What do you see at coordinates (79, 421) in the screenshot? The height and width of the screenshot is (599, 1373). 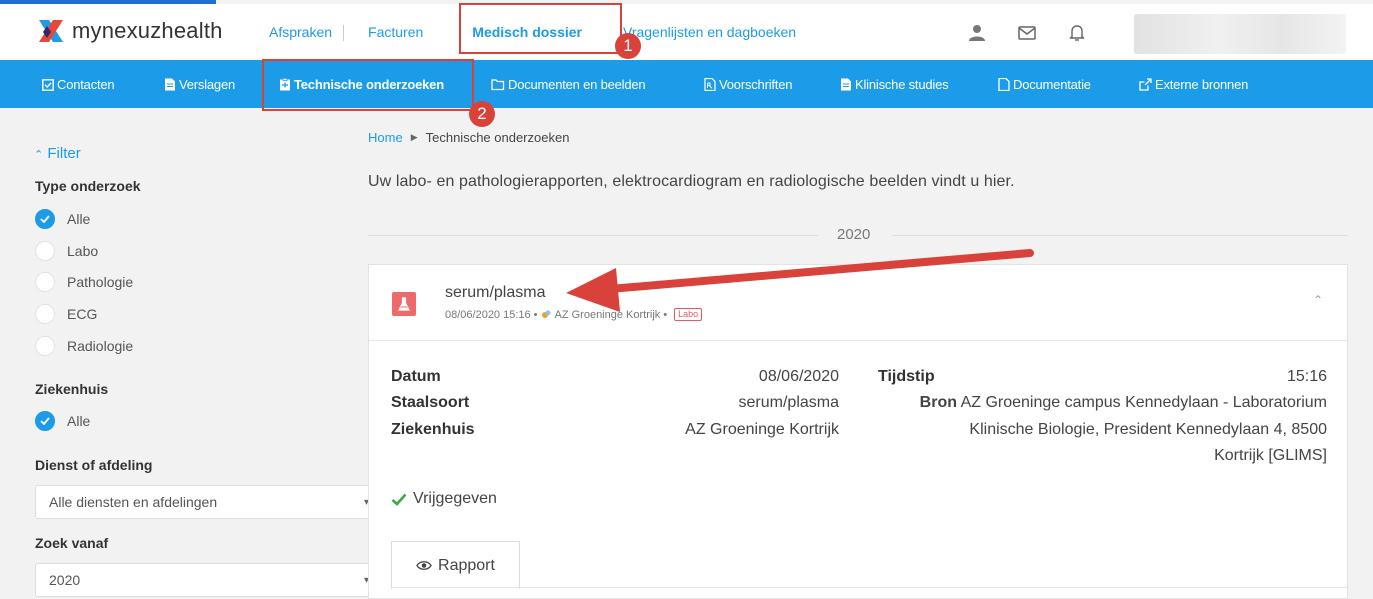 I see `hospital-option-label: Alle` at bounding box center [79, 421].